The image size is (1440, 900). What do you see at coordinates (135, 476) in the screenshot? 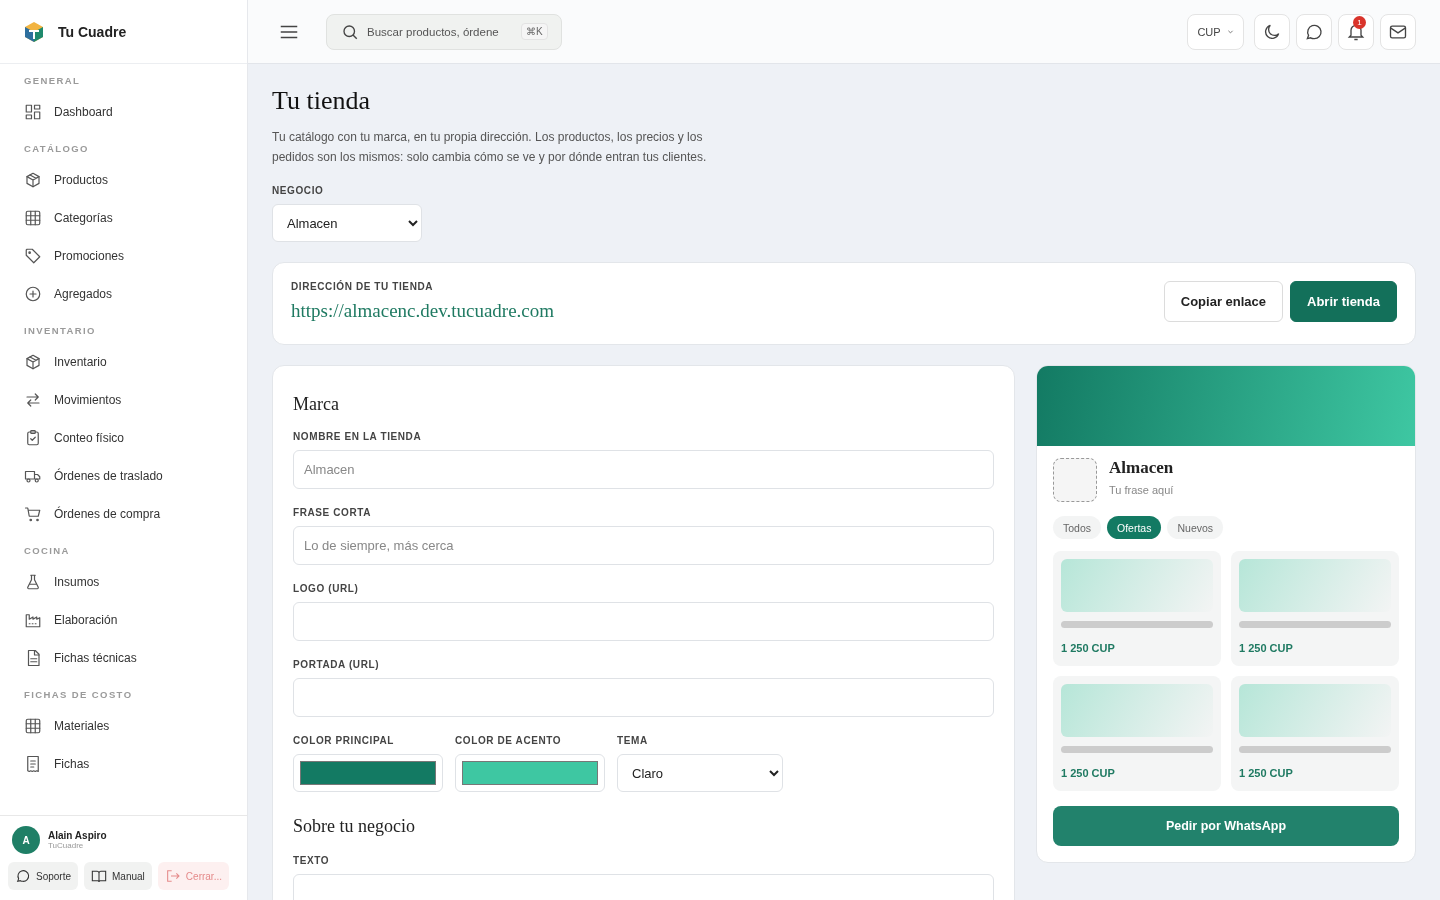
I see `sidebar-item: Órdenes de traslado` at bounding box center [135, 476].